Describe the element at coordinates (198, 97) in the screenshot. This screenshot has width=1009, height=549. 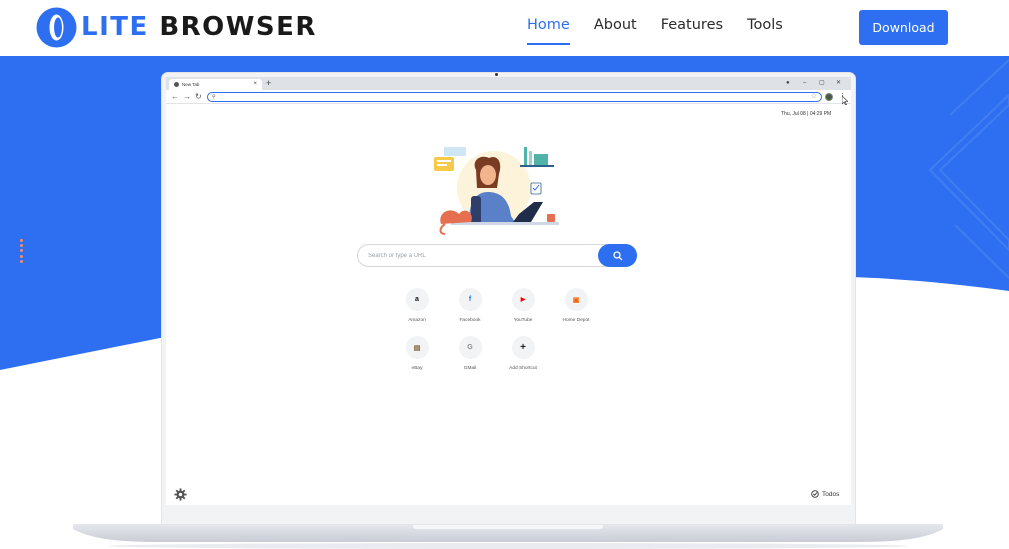
I see `reload-button: ↻` at that location.